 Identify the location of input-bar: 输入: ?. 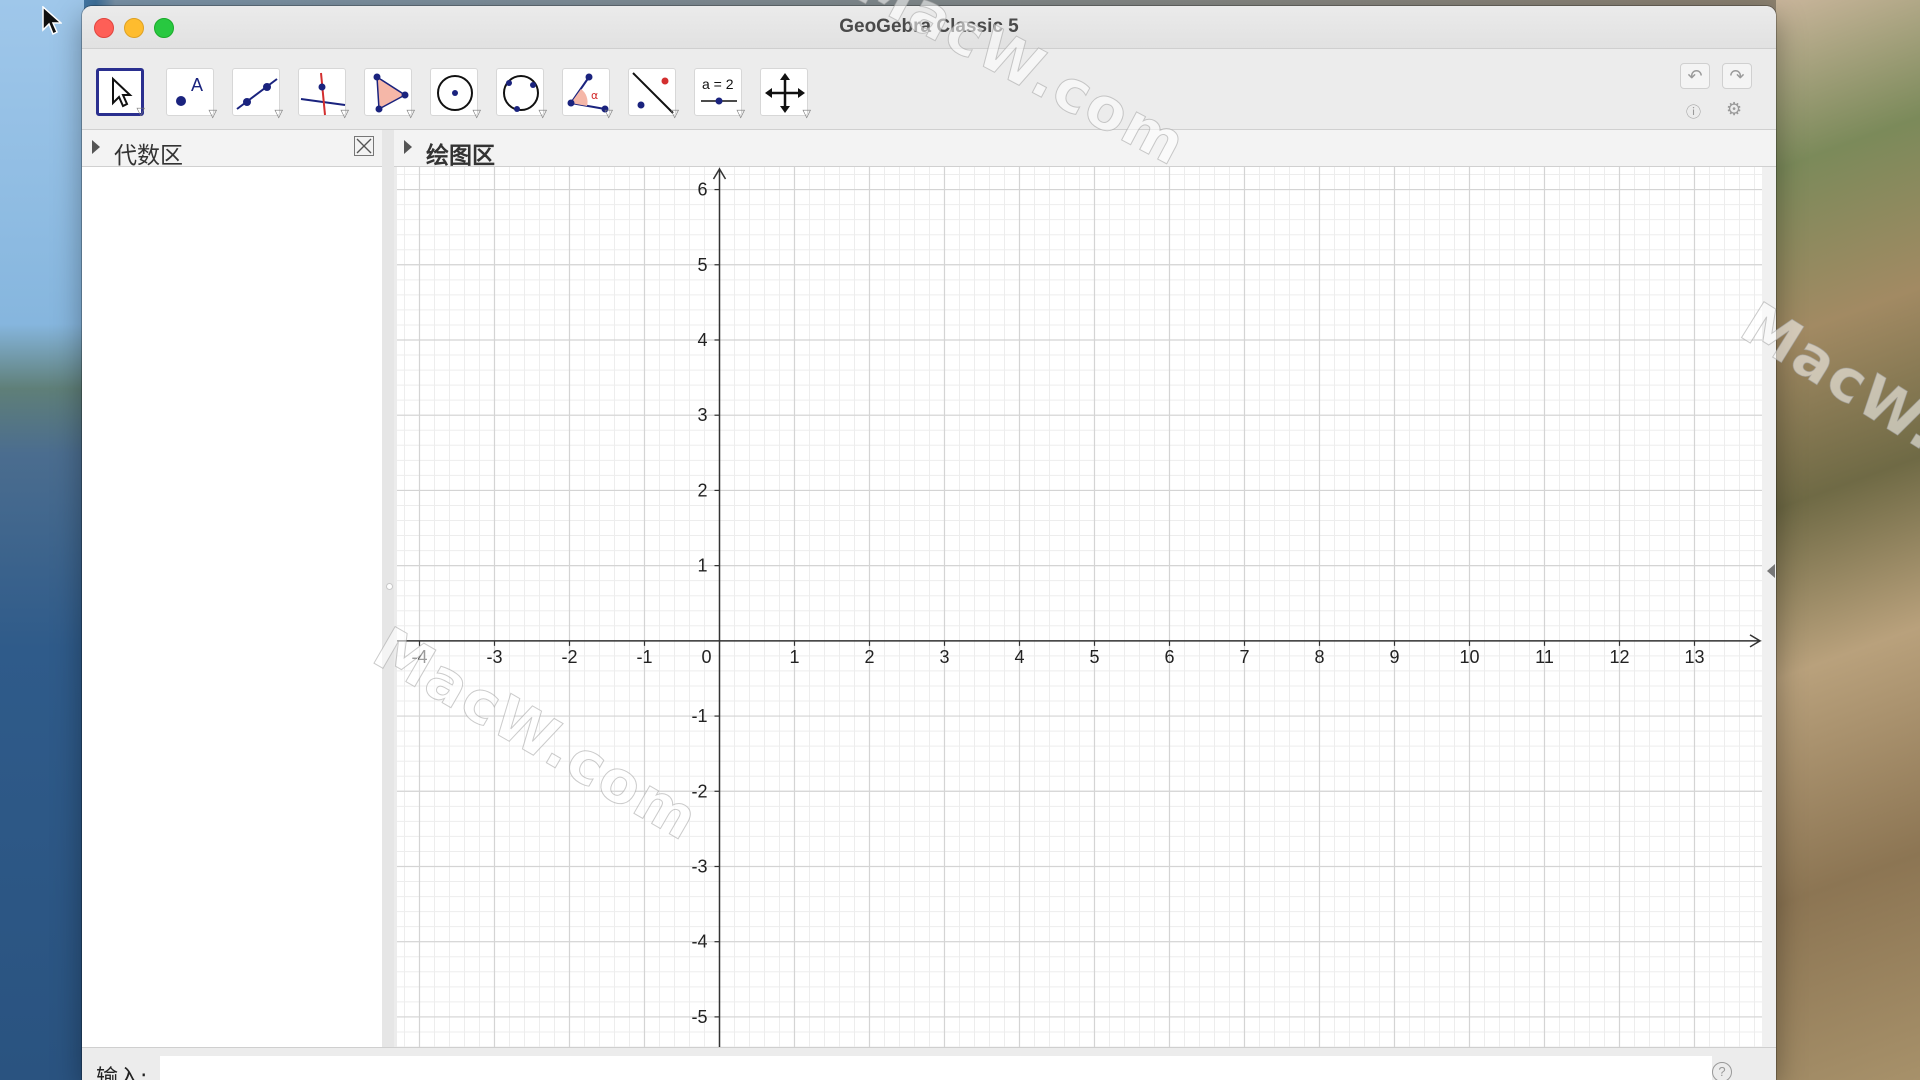
(929, 1063).